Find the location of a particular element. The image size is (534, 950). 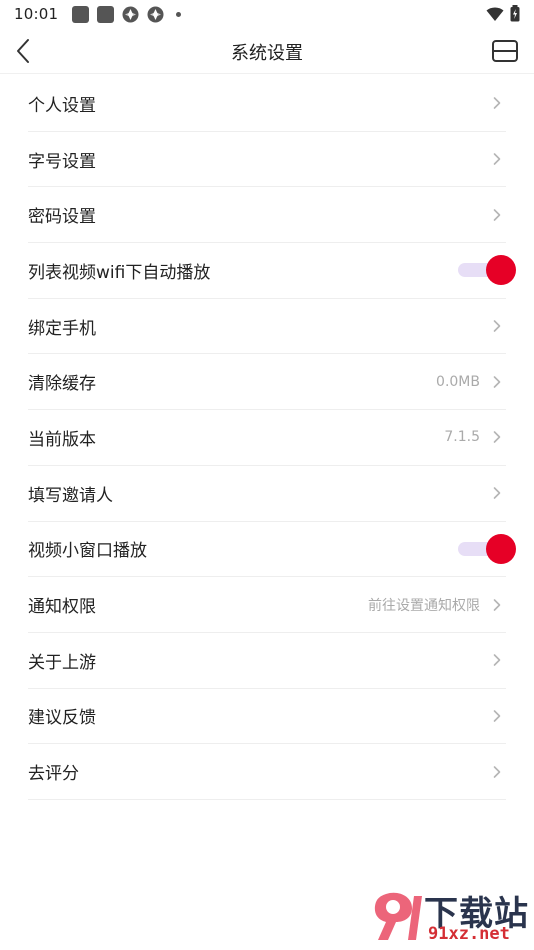

settings-row: 填写邀请人 is located at coordinates (267, 494).